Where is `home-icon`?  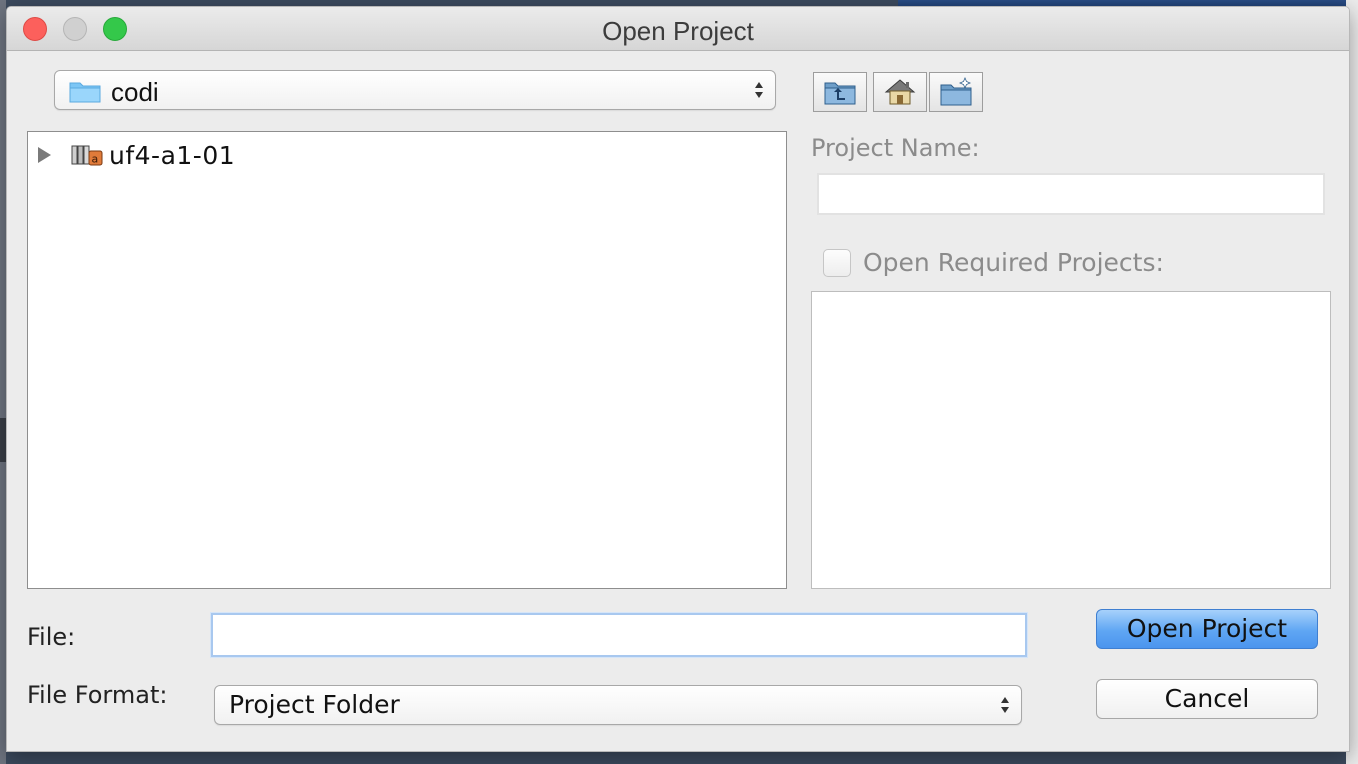
home-icon is located at coordinates (900, 92).